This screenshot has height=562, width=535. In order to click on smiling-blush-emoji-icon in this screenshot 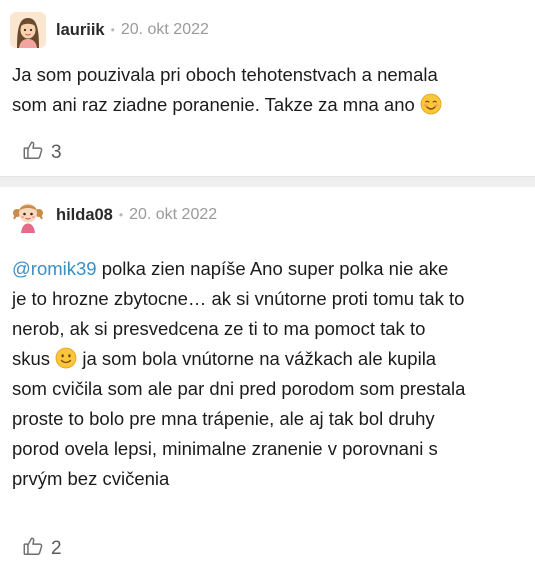, I will do `click(431, 104)`.